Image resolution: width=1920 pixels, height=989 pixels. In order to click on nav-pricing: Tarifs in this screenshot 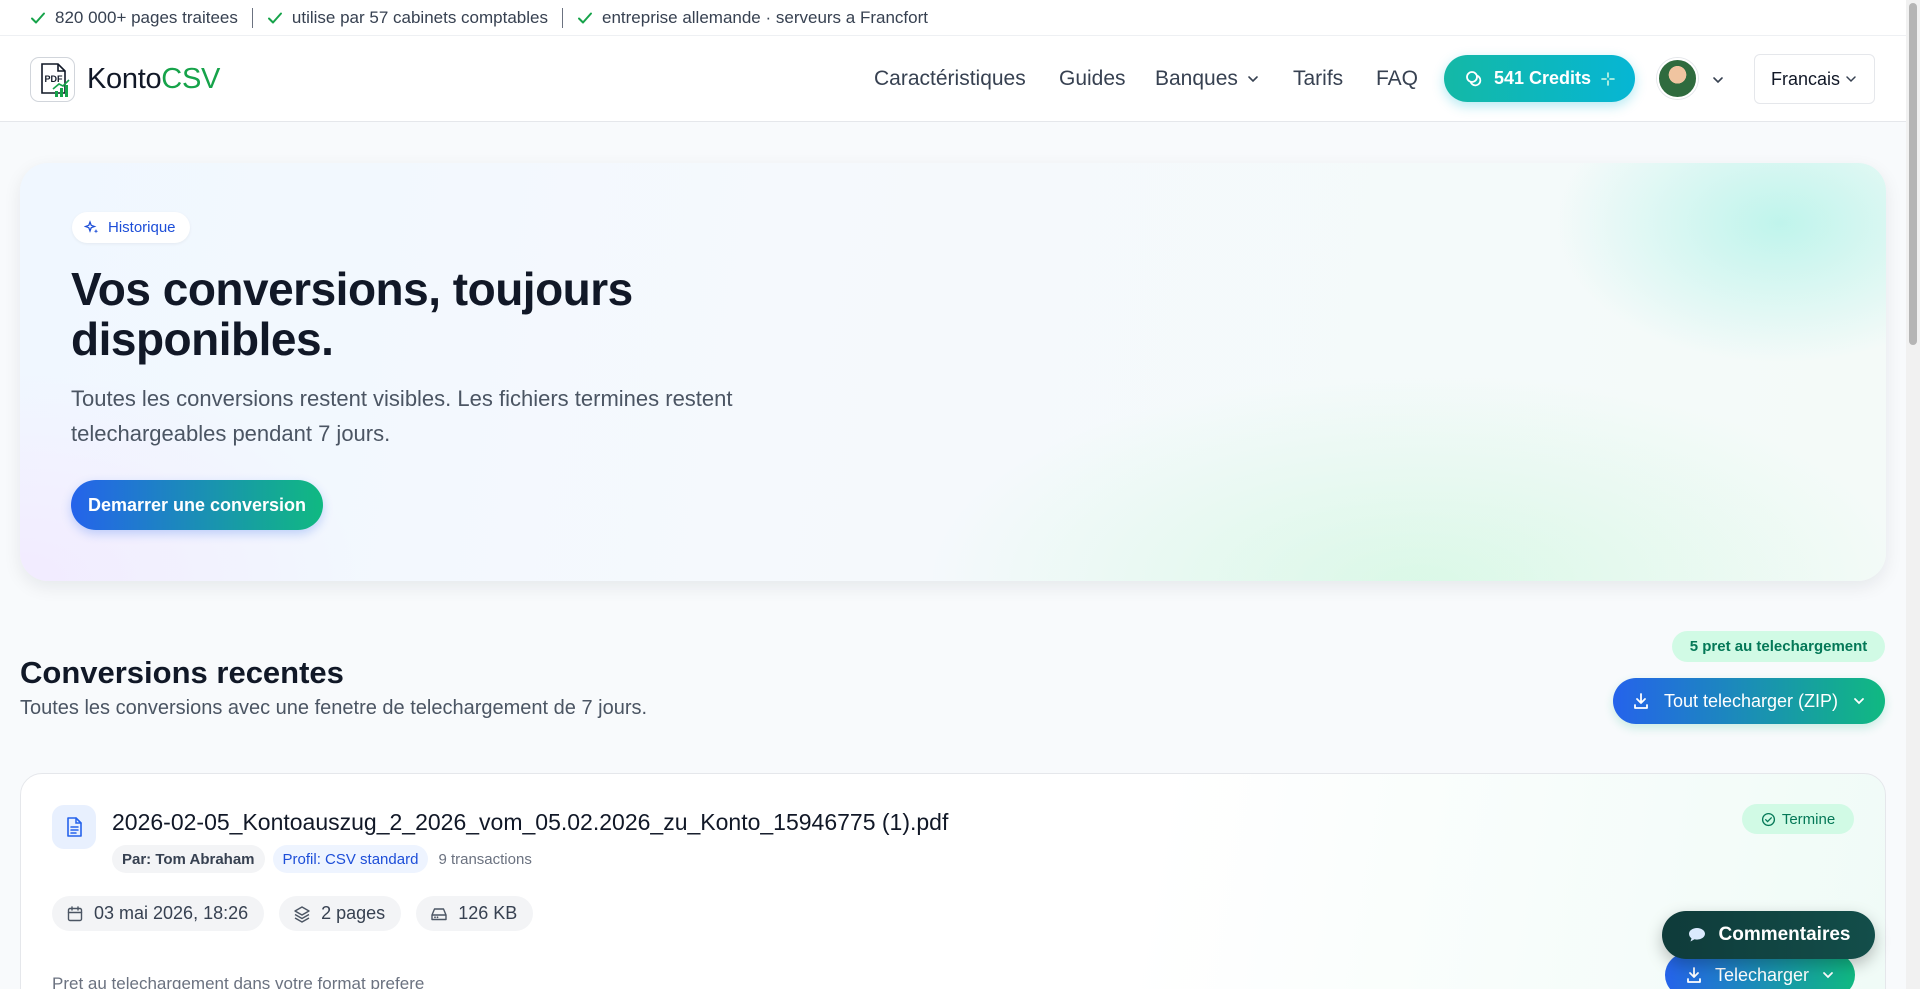, I will do `click(1318, 79)`.